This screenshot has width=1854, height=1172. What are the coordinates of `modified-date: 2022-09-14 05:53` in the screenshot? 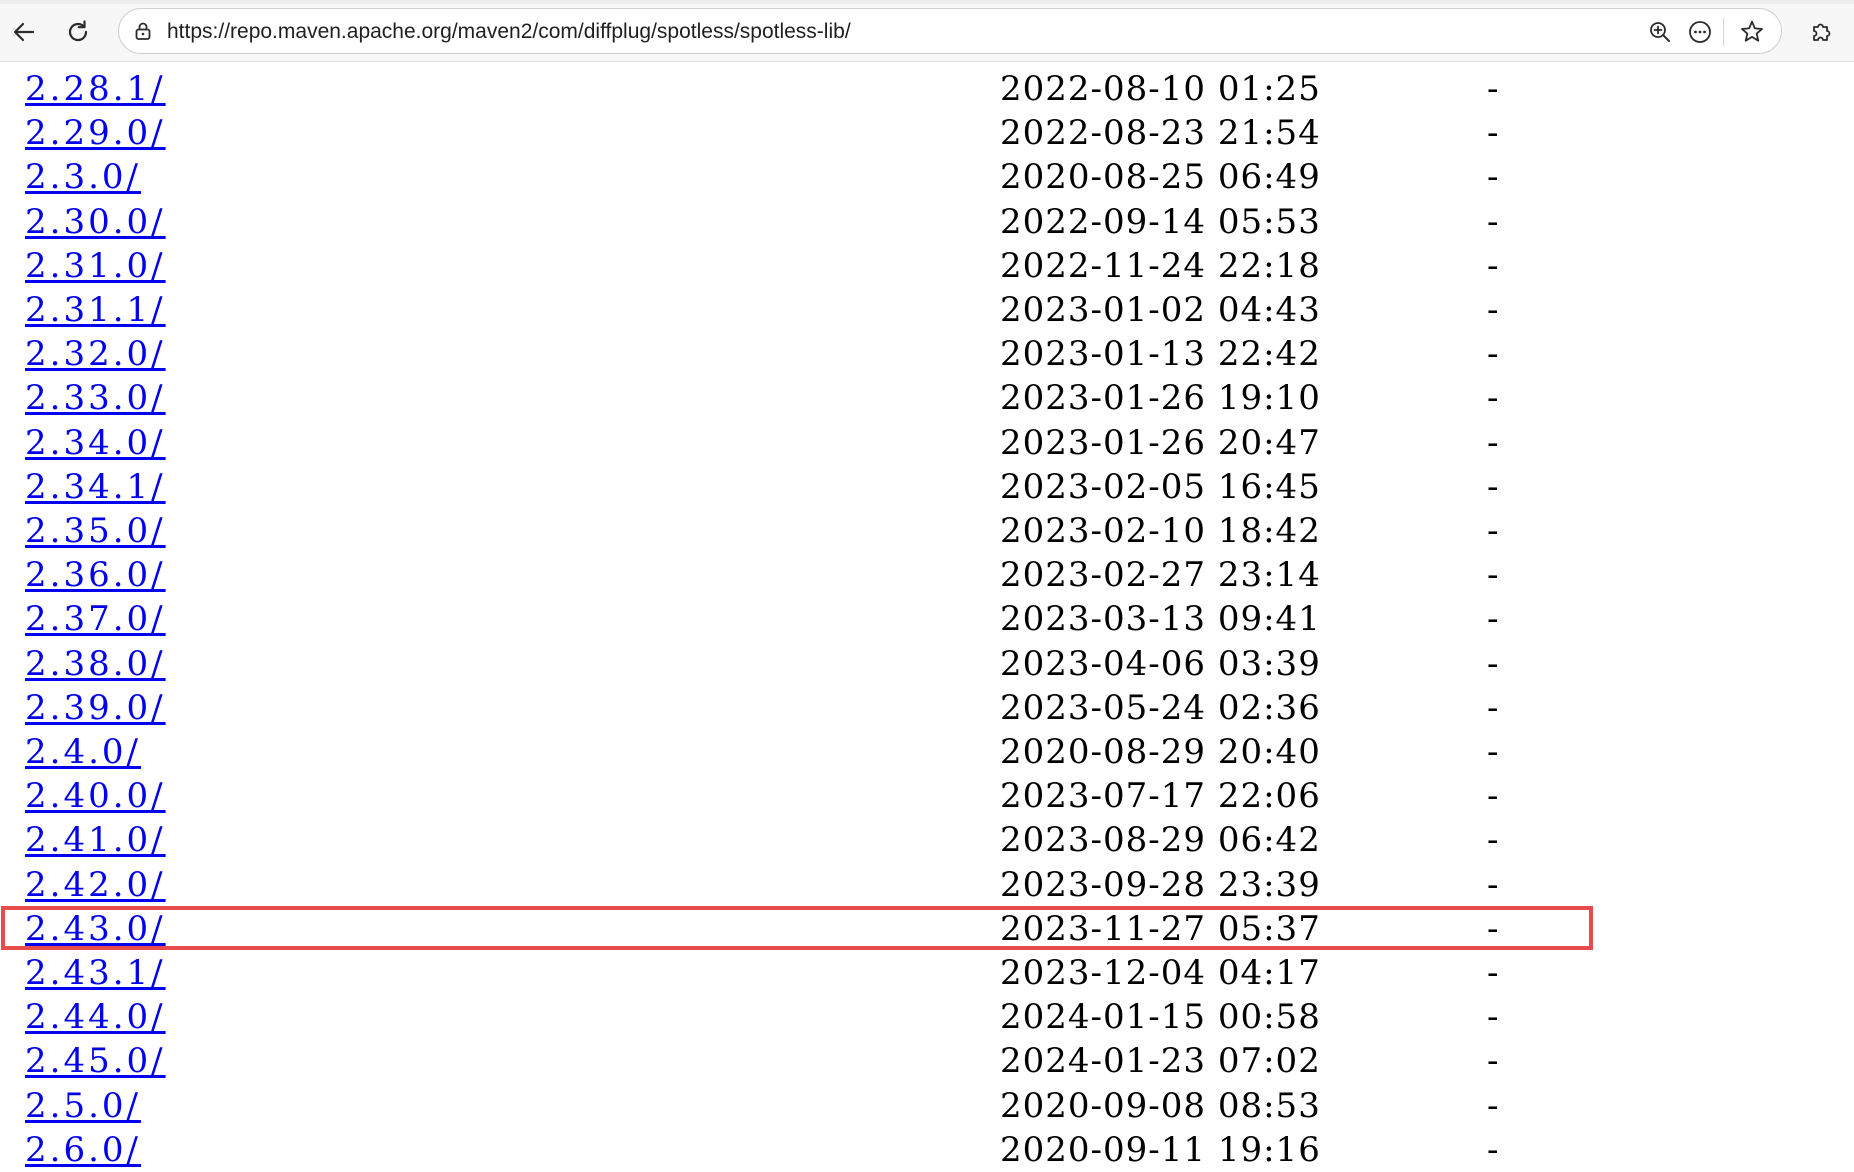 It's located at (1160, 221).